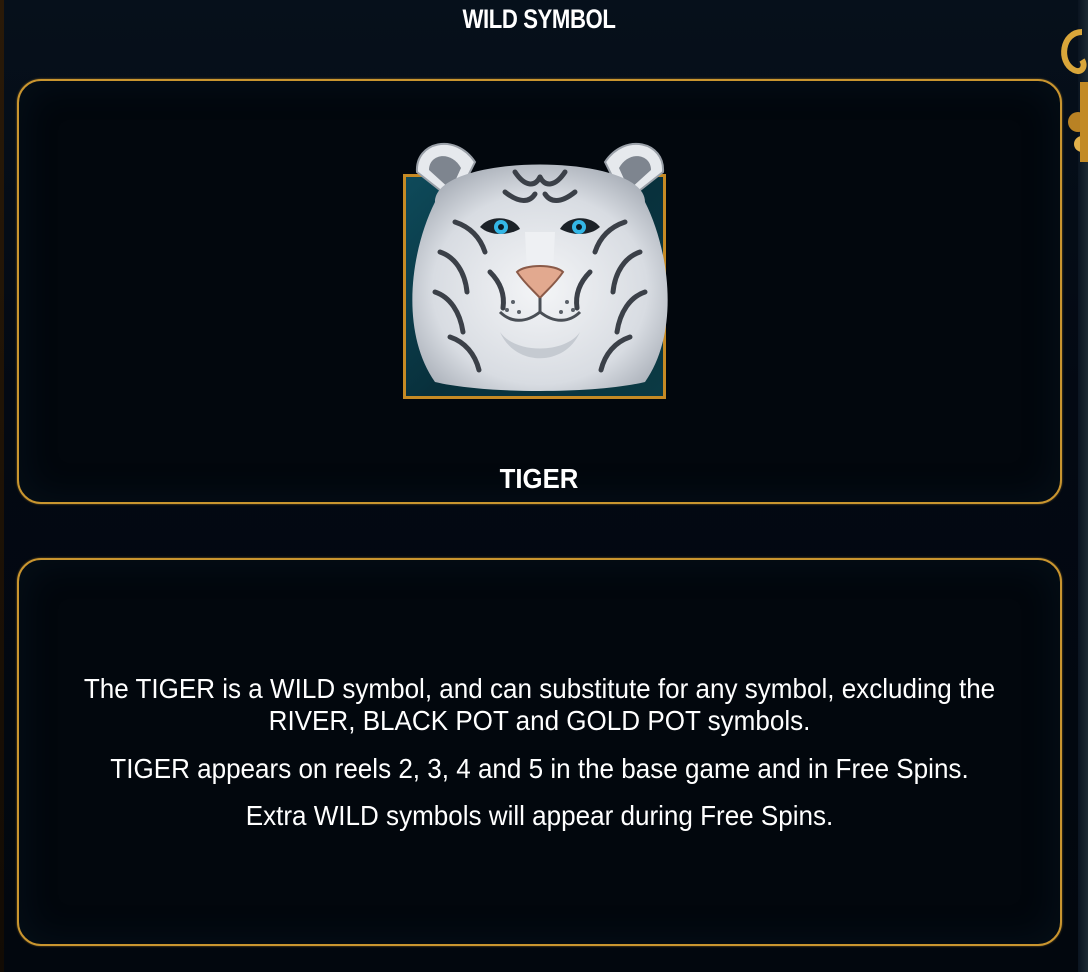  I want to click on left-edge, so click(2, 486).